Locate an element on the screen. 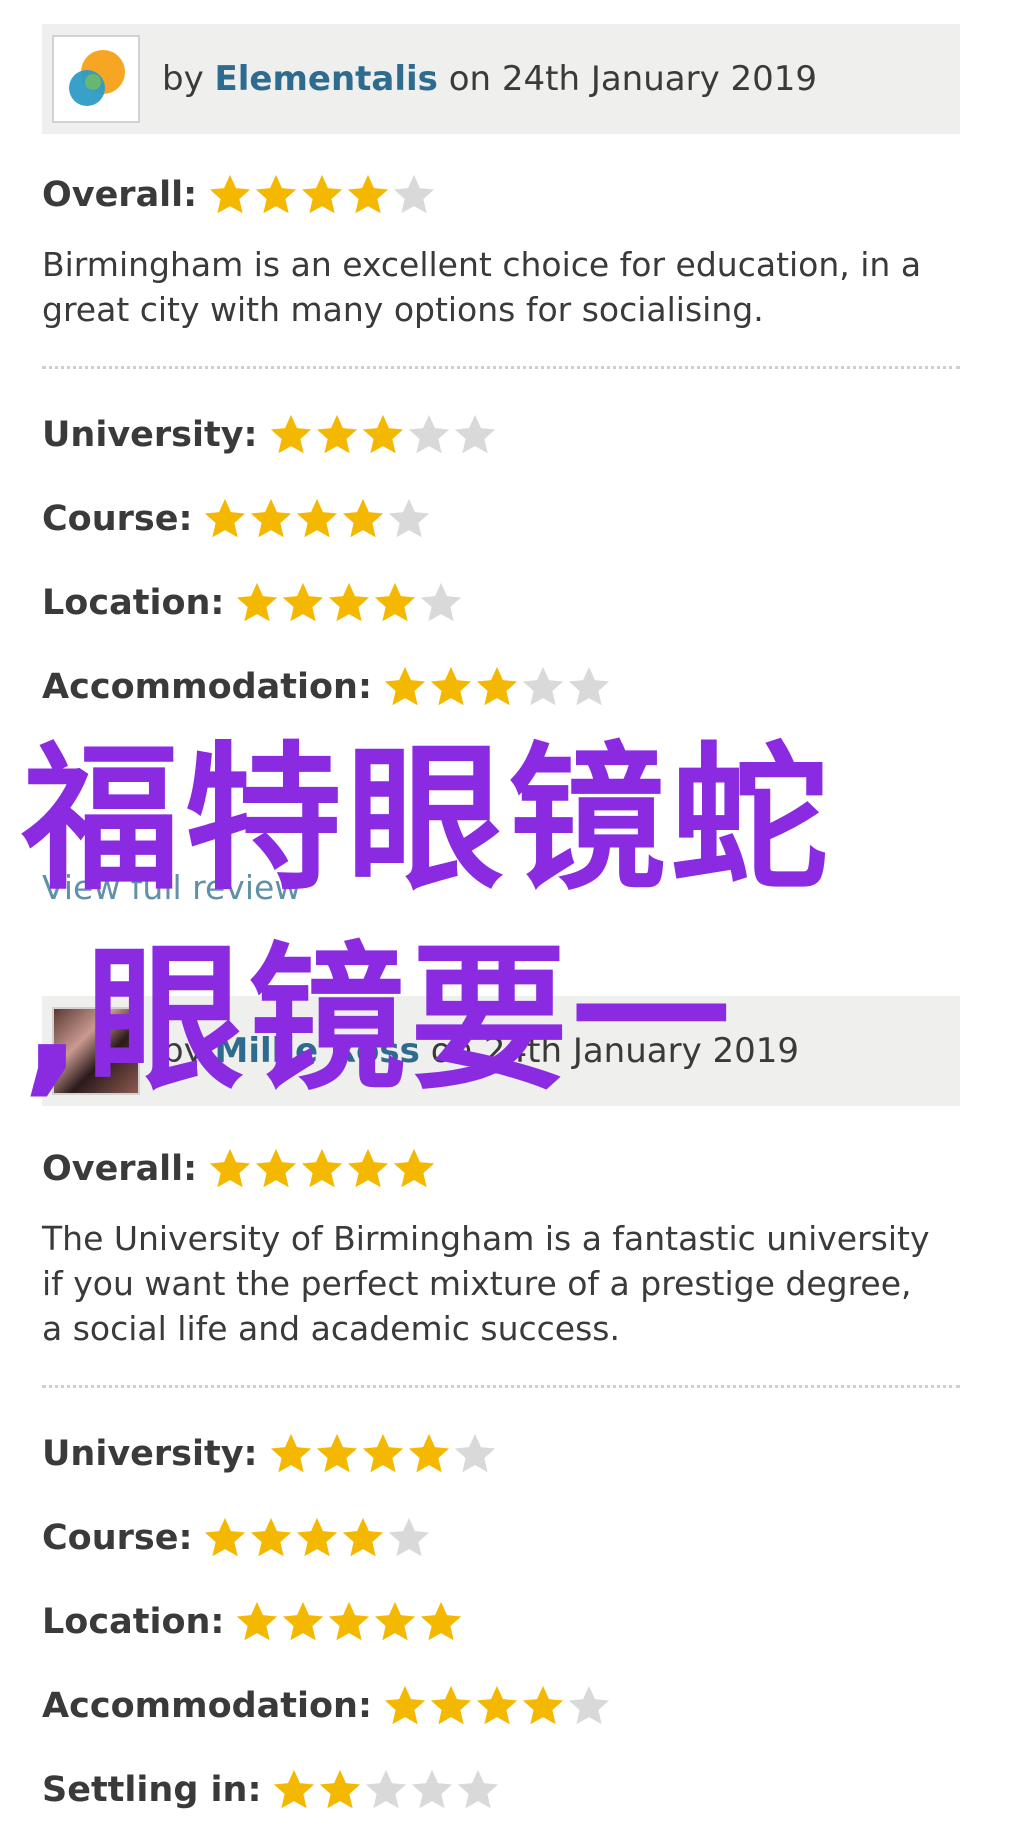 The height and width of the screenshot is (1832, 1010). by-prefix: by is located at coordinates (183, 1051).